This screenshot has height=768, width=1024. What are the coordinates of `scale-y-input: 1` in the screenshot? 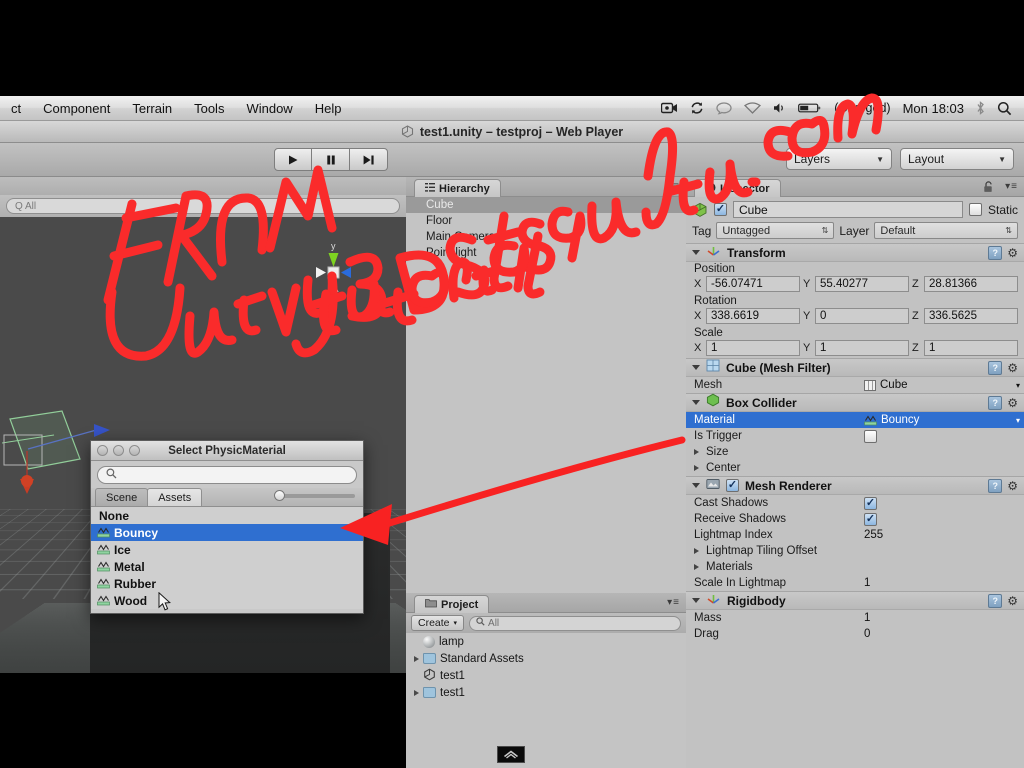 It's located at (862, 348).